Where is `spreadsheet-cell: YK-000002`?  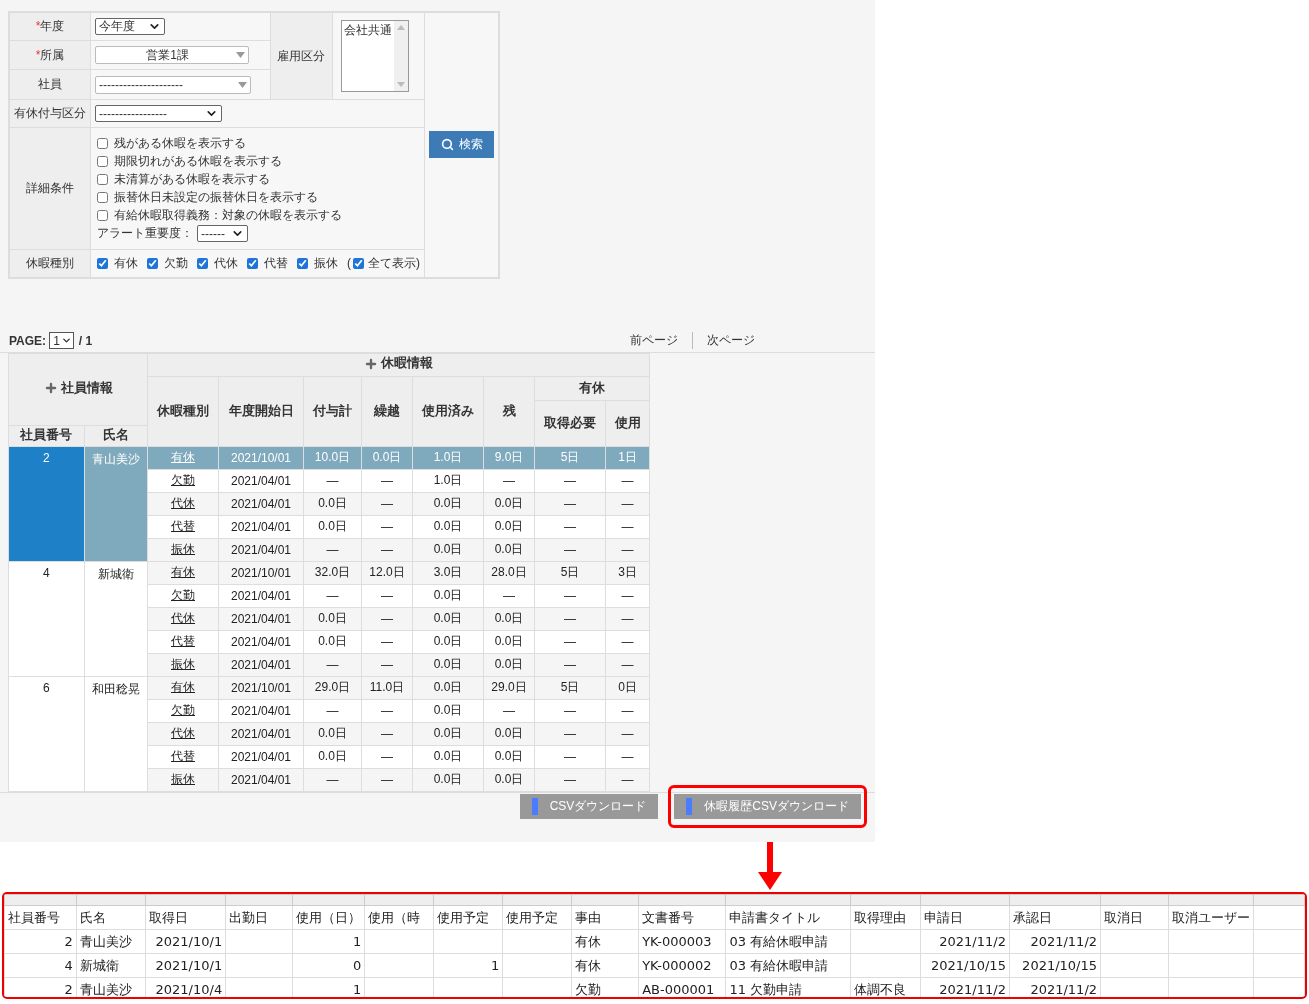 spreadsheet-cell: YK-000002 is located at coordinates (682, 965).